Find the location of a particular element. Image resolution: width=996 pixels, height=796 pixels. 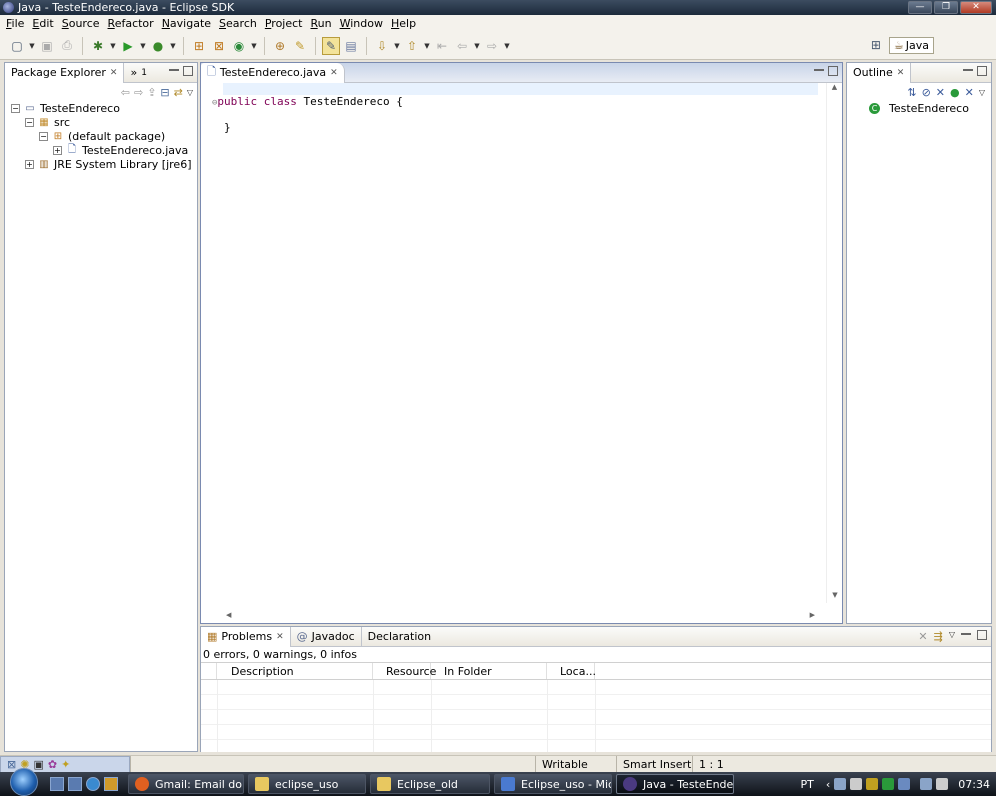

taskbar-item-eclipse-uso-folder: eclipse_uso is located at coordinates (307, 784).